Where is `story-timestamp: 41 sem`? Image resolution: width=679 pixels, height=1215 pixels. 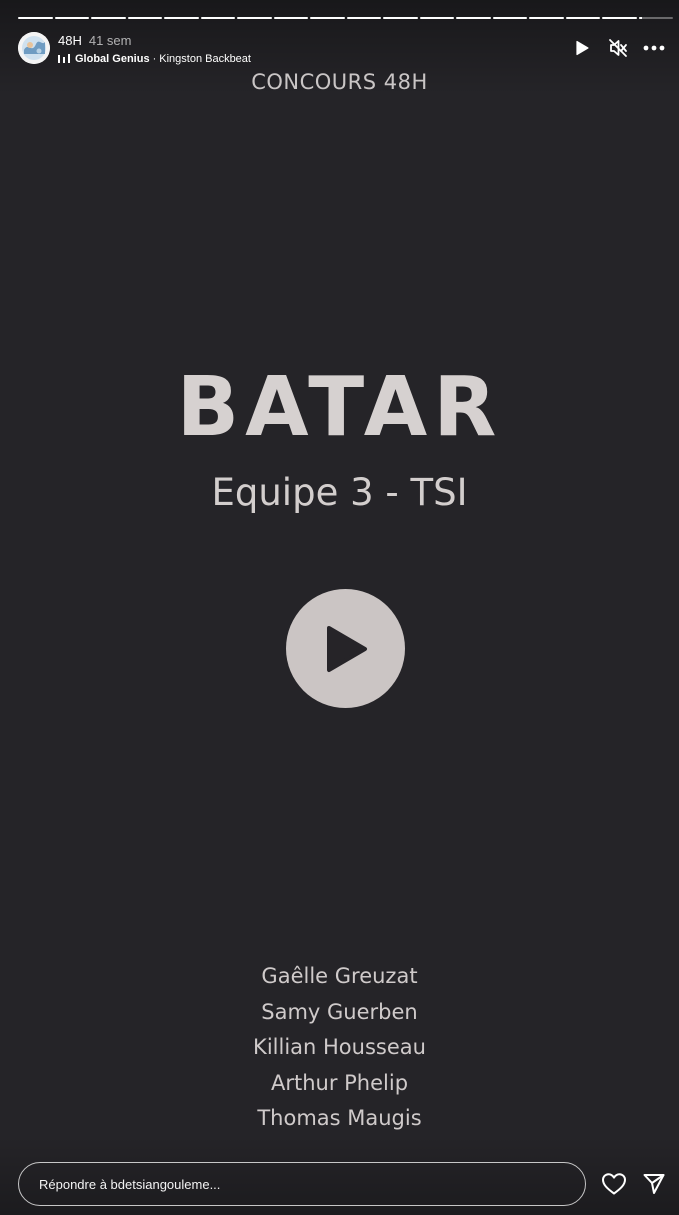 story-timestamp: 41 sem is located at coordinates (110, 40).